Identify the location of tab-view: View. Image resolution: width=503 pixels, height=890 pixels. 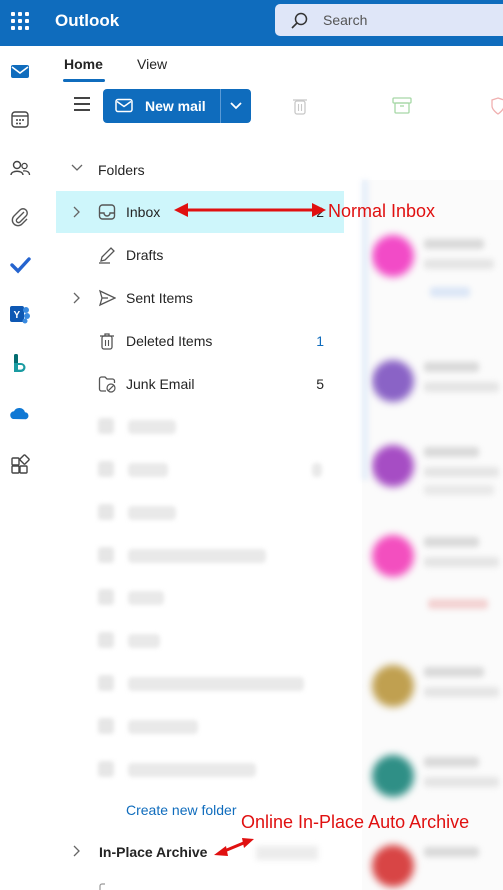
(152, 64).